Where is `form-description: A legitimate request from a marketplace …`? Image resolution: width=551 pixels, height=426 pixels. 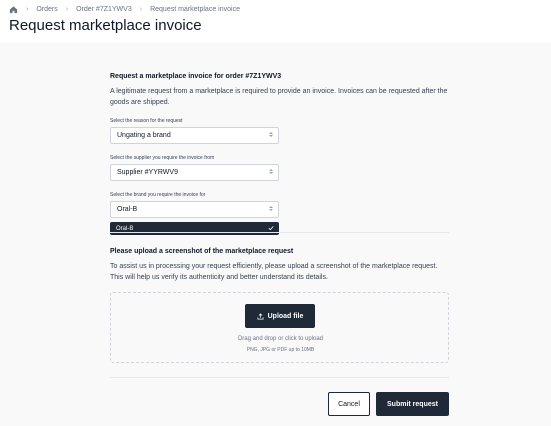 form-description: A legitimate request from a marketplace … is located at coordinates (279, 97).